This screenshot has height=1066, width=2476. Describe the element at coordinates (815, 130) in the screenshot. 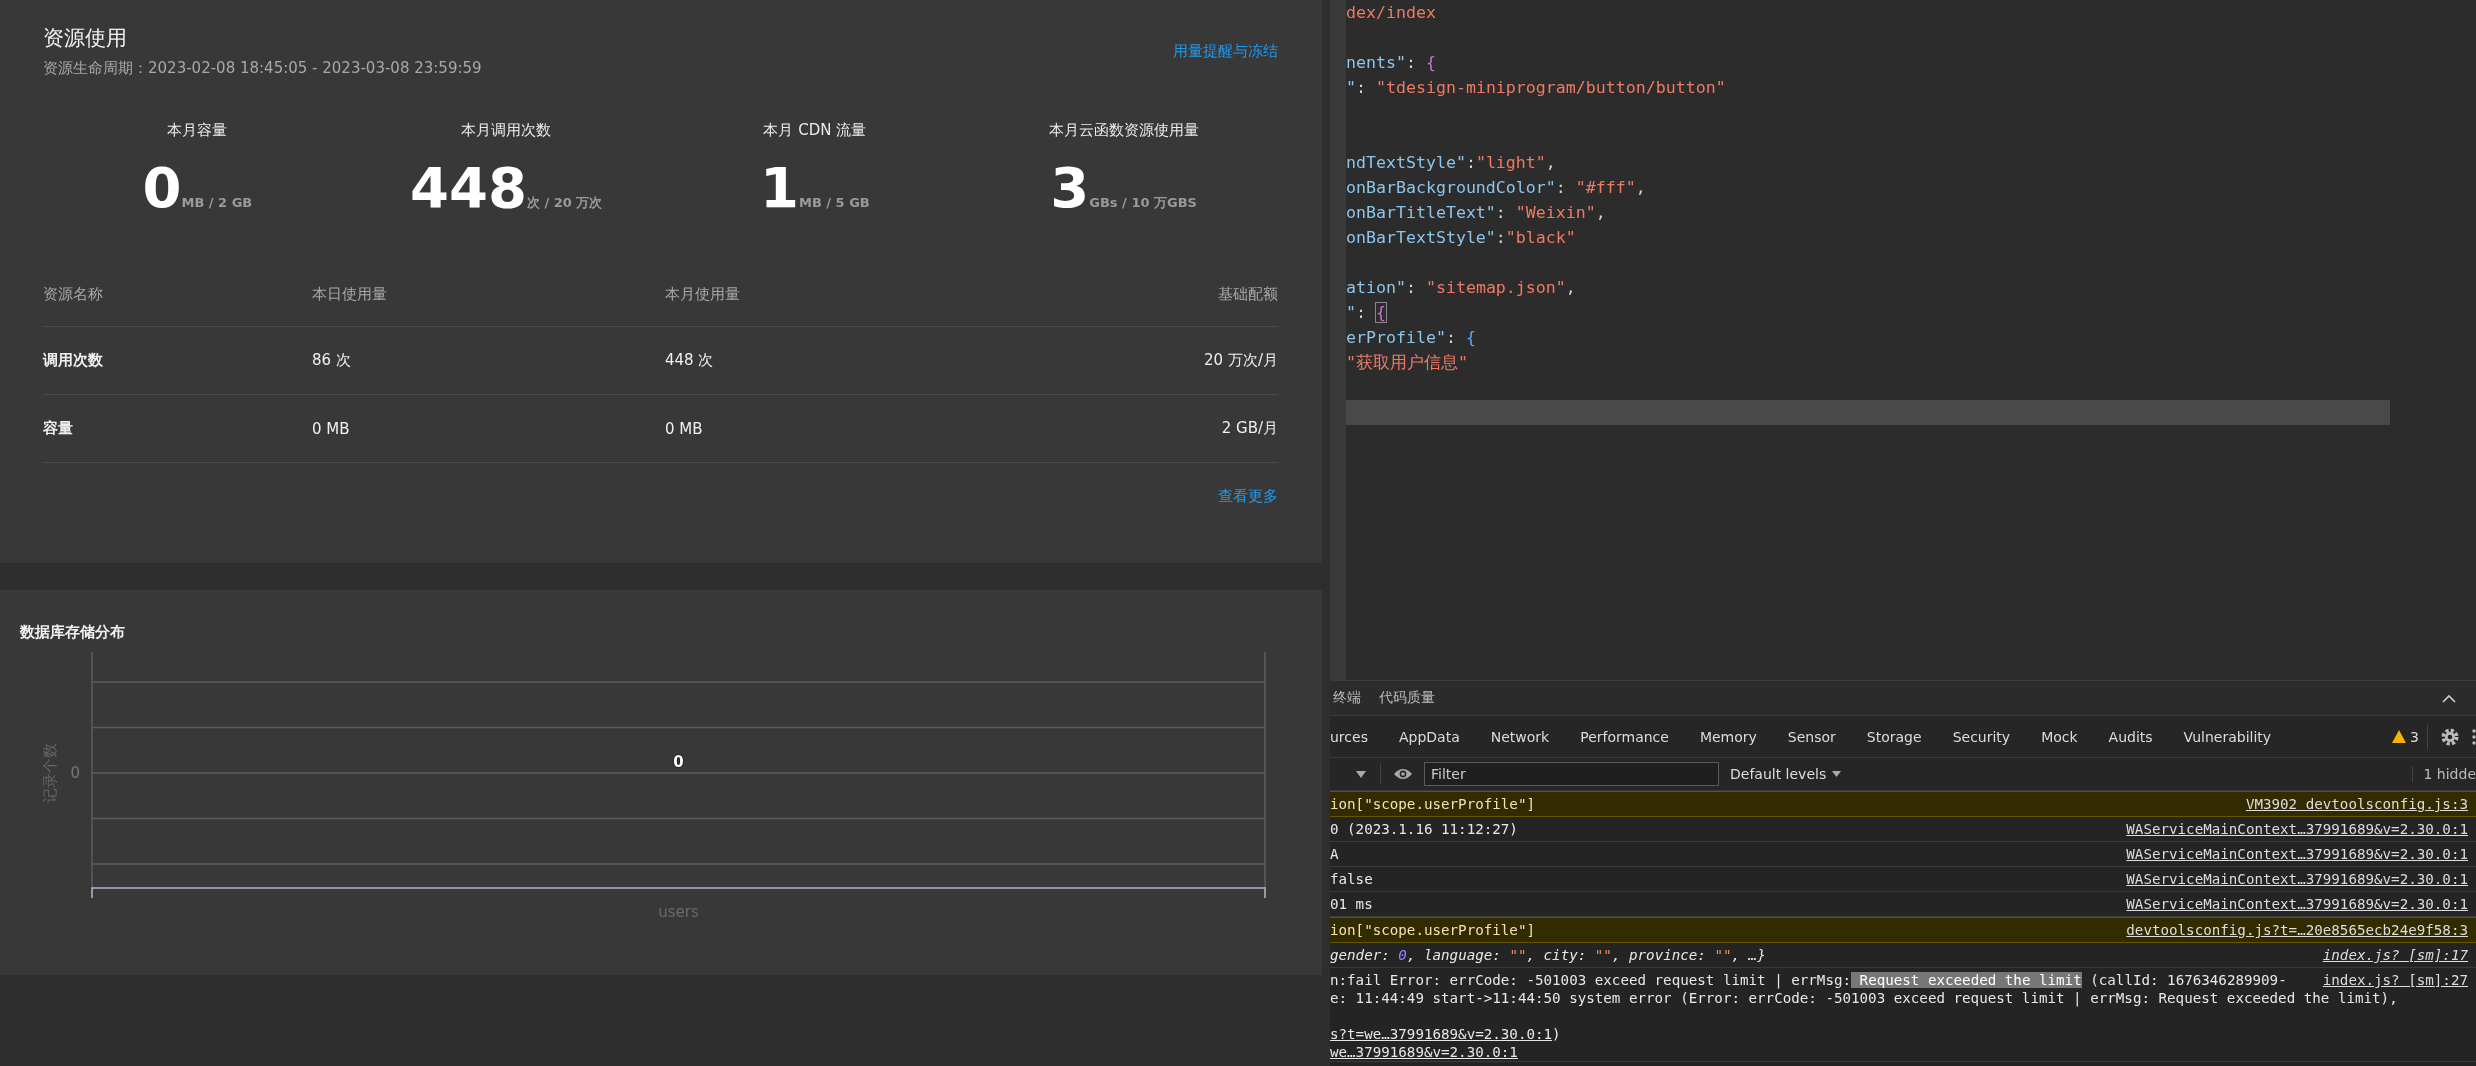

I see `stat-label: 本月 CDN 流量` at that location.